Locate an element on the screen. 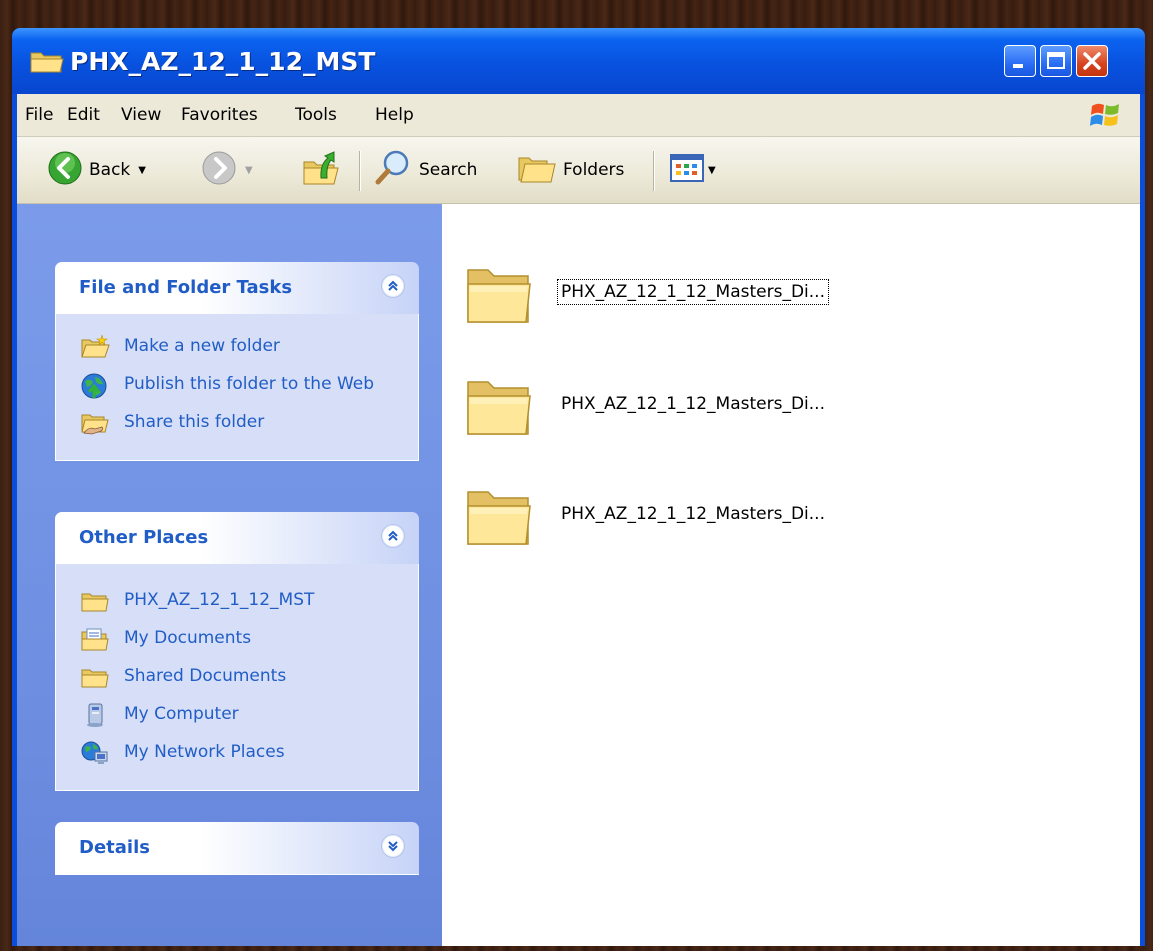 The width and height of the screenshot is (1153, 951). details-panel: Details is located at coordinates (237, 848).